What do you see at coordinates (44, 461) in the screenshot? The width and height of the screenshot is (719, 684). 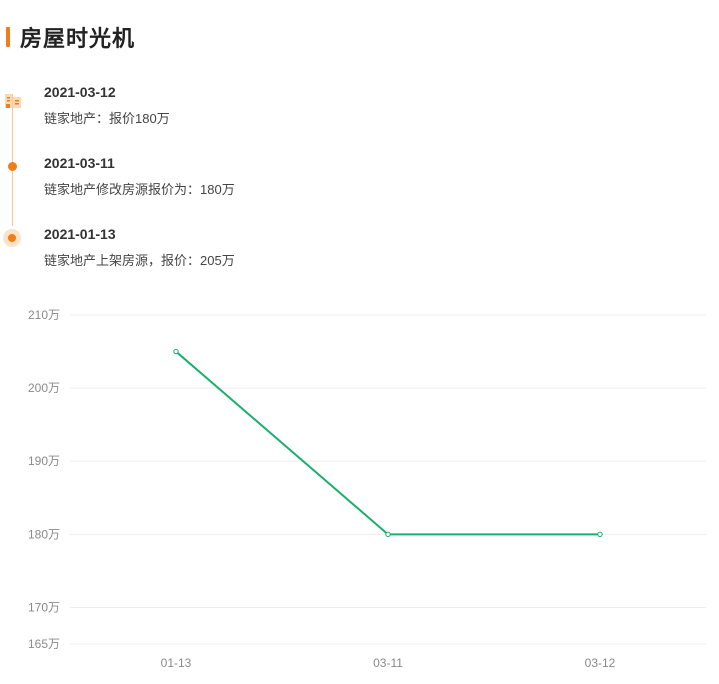 I see `y-tick-label: 190万` at bounding box center [44, 461].